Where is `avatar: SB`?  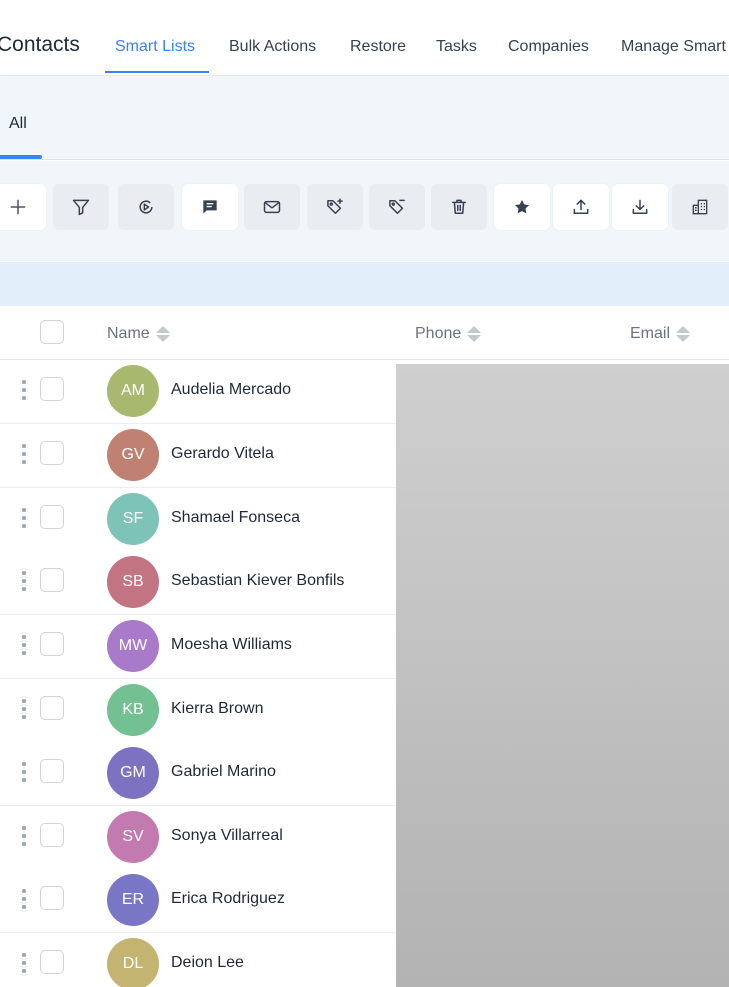
avatar: SB is located at coordinates (133, 582).